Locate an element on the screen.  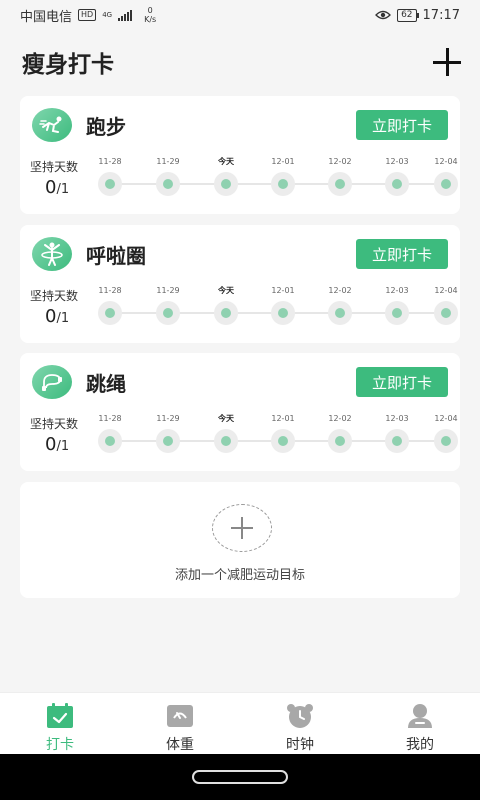
tab-checkin: 打卡 is located at coordinates (60, 723).